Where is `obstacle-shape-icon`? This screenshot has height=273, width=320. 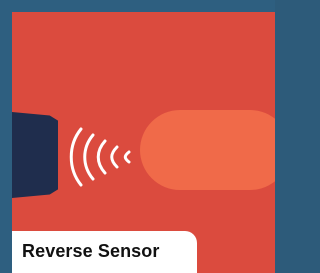
obstacle-shape-icon is located at coordinates (207, 150).